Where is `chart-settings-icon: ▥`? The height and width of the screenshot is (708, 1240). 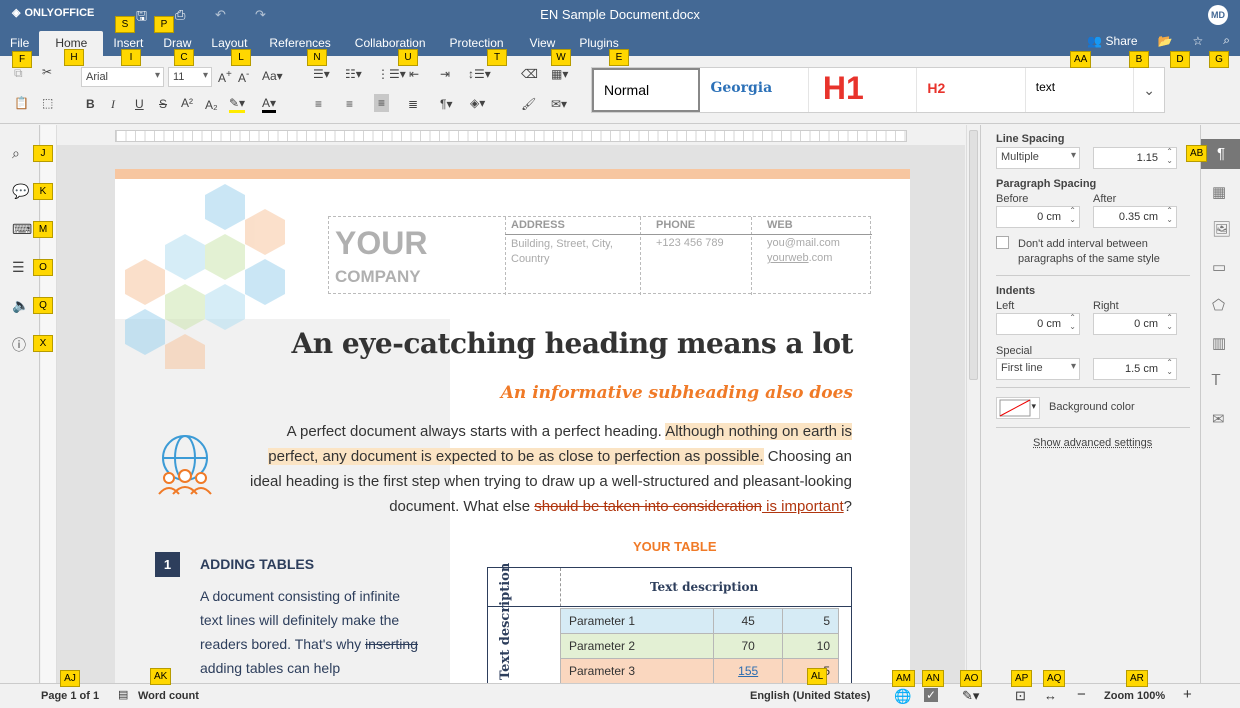 chart-settings-icon: ▥ is located at coordinates (1219, 343).